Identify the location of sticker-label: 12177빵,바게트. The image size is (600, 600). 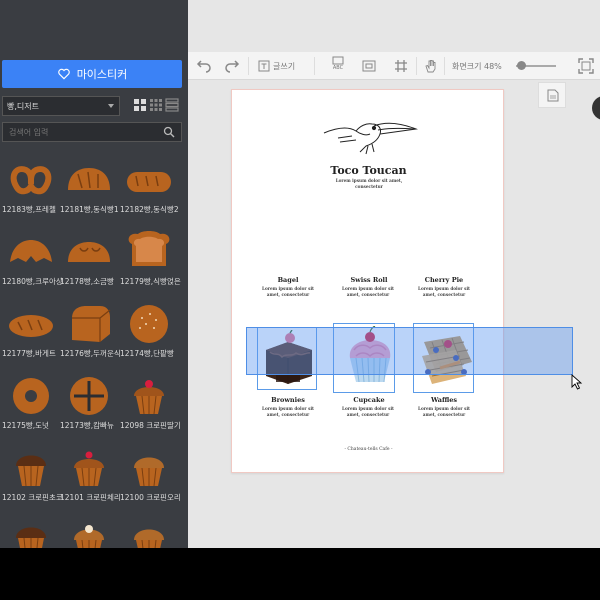
(29, 353).